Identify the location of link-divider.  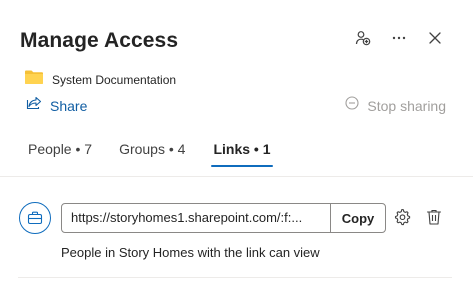
(235, 277).